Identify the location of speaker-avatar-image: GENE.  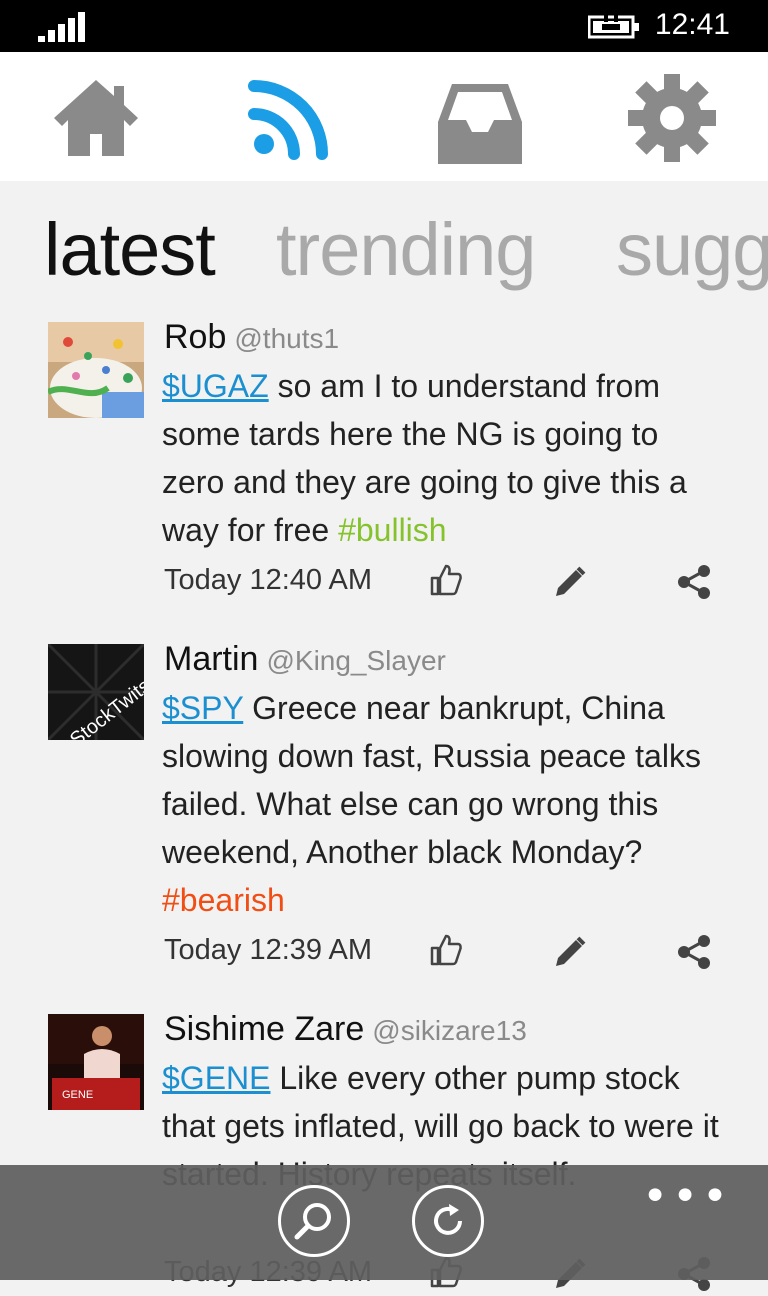
(96, 1062).